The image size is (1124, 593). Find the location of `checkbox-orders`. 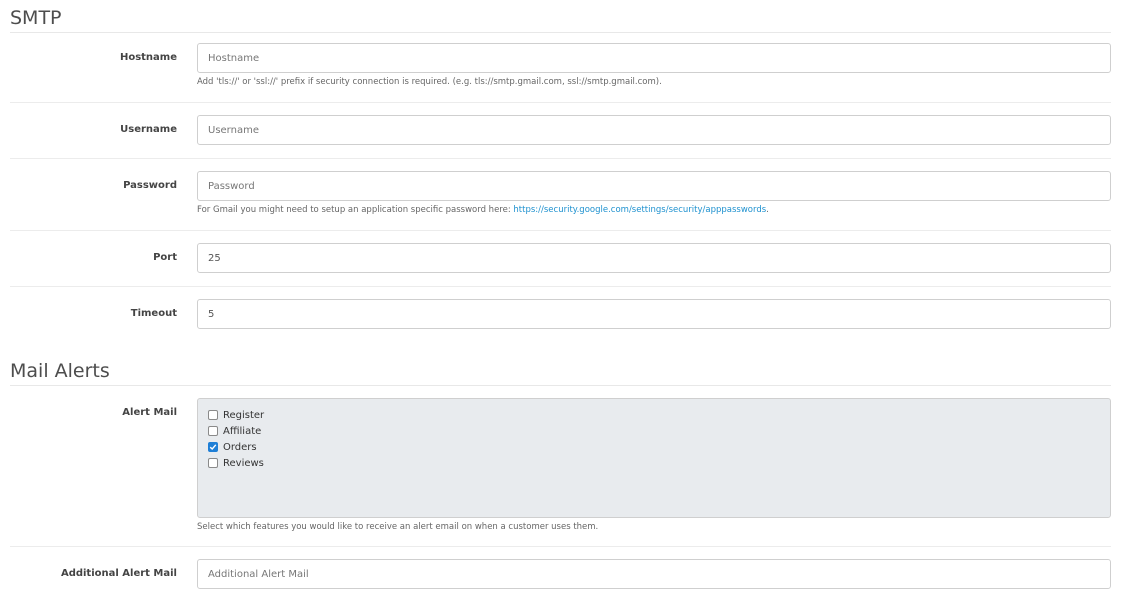

checkbox-orders is located at coordinates (213, 447).